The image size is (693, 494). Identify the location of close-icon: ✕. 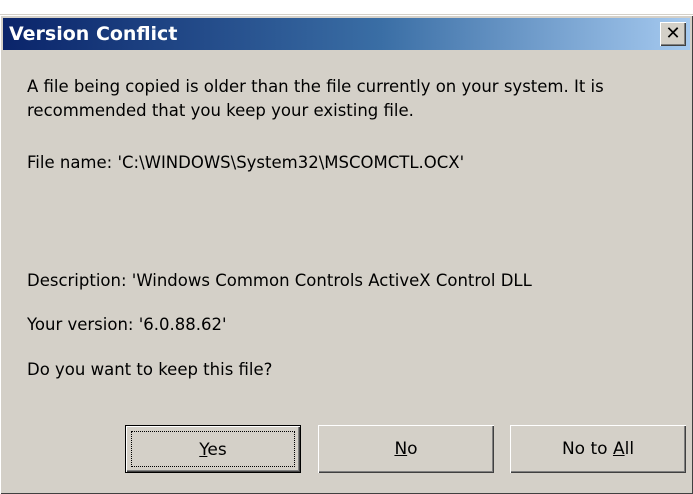
(673, 33).